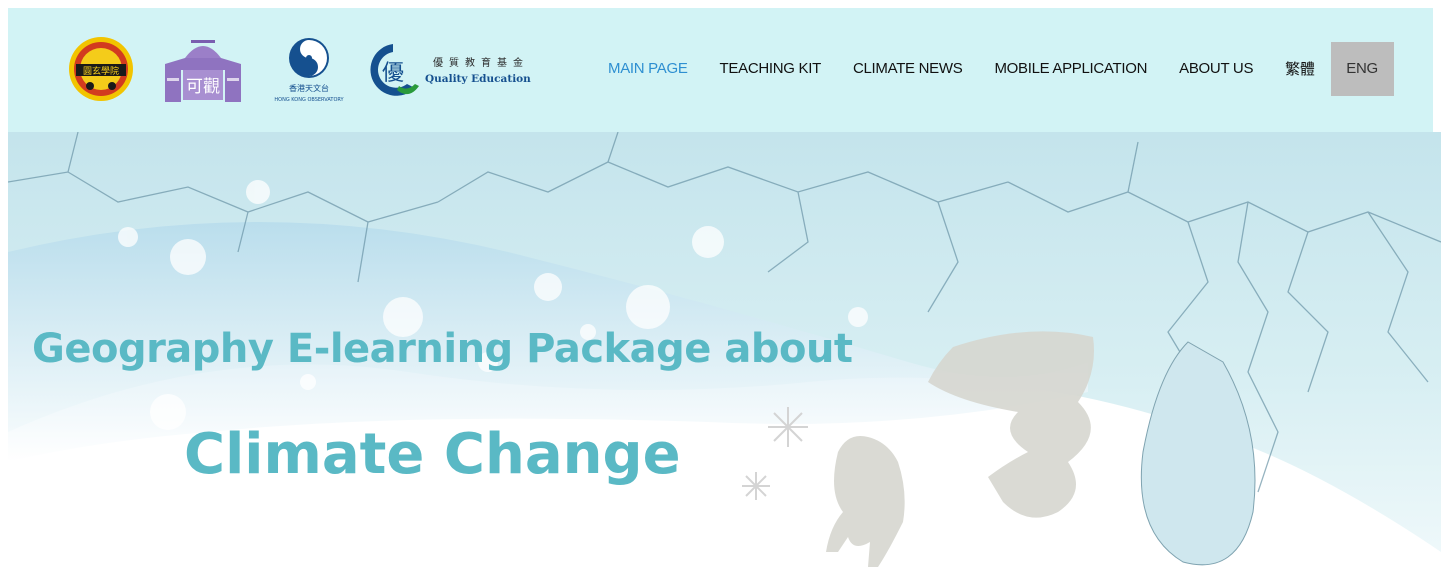  Describe the element at coordinates (442, 349) in the screenshot. I see `hero-title-line1: Geography E-learning Package about` at that location.